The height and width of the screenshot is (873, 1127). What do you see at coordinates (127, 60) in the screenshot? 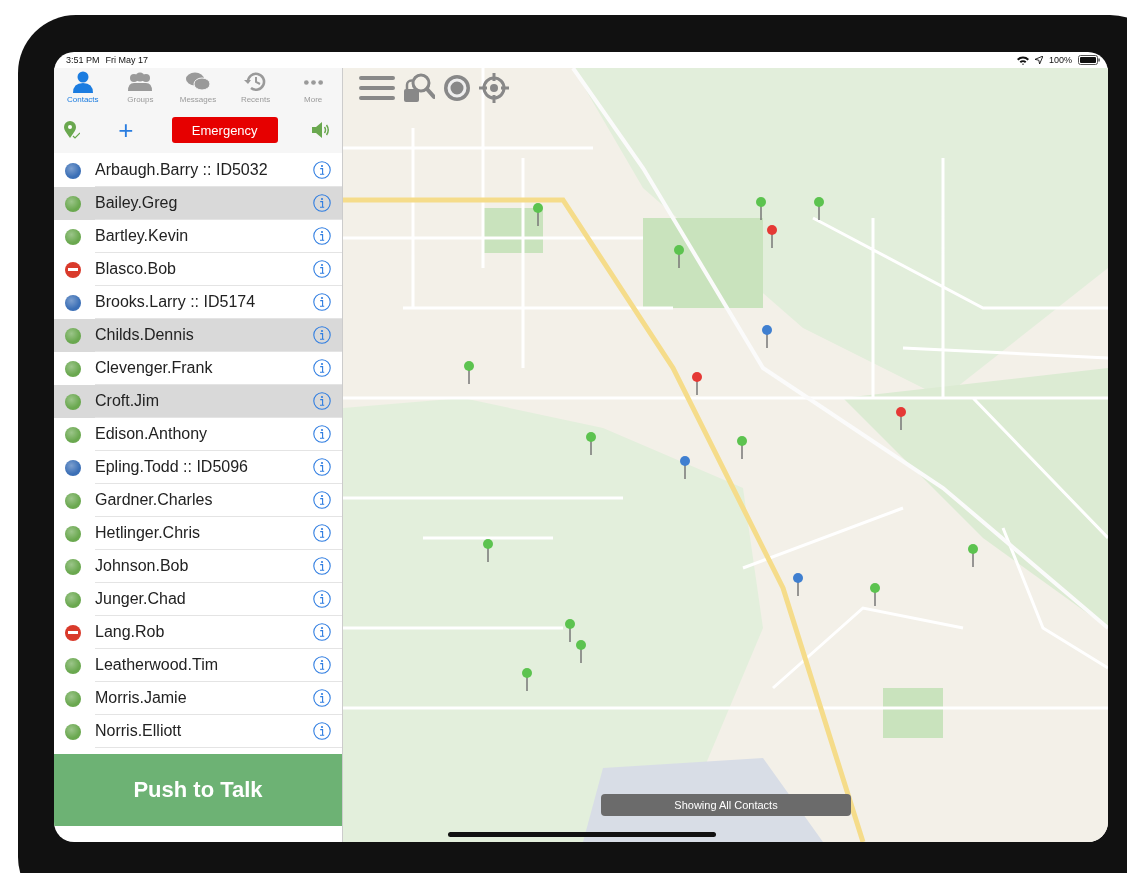
I see `status-date: Fri May 17` at bounding box center [127, 60].